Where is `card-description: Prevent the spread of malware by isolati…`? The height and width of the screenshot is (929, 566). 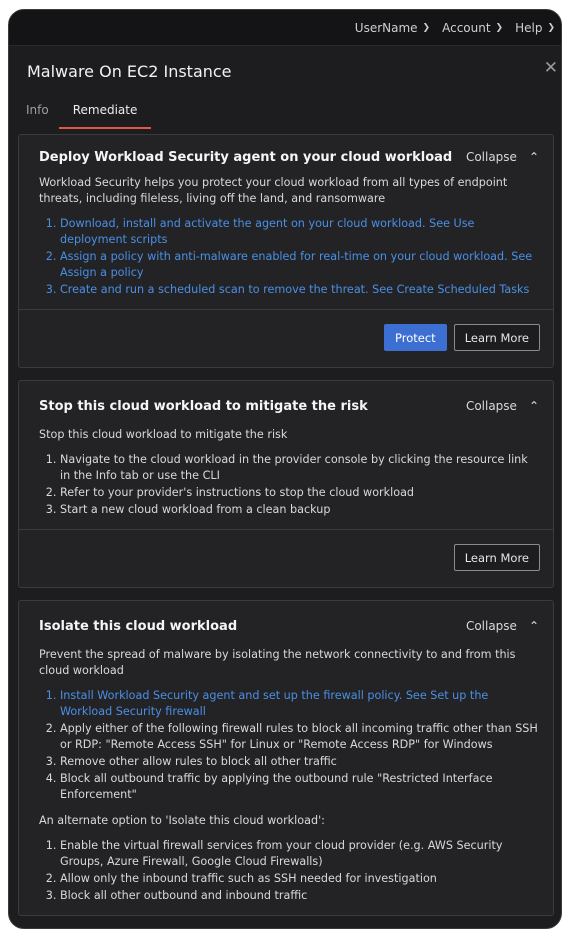
card-description: Prevent the spread of malware by isolati… is located at coordinates (277, 662).